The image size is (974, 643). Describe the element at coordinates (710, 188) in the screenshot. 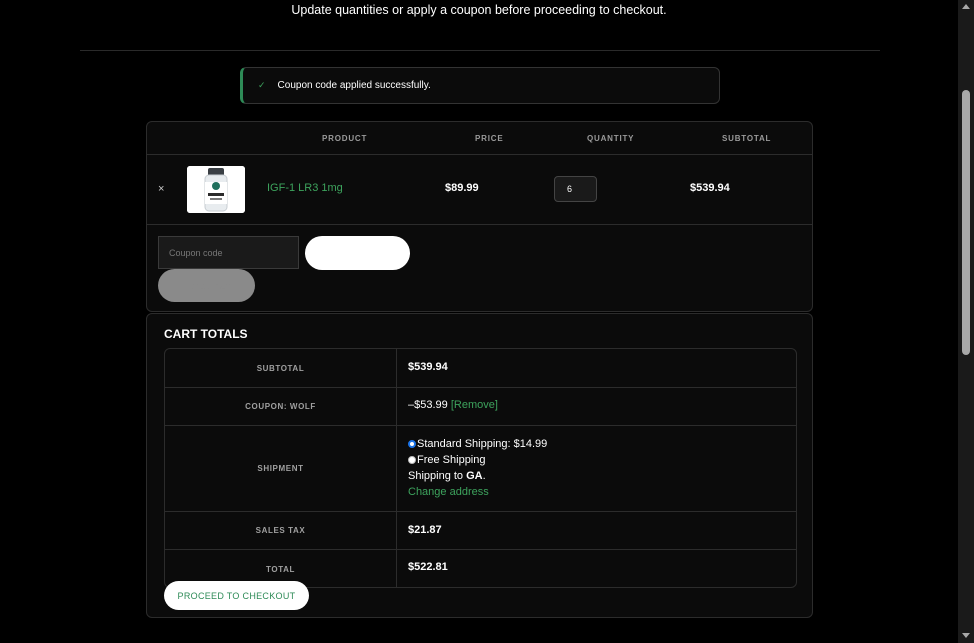

I see `item-subtotal: $539.94` at that location.